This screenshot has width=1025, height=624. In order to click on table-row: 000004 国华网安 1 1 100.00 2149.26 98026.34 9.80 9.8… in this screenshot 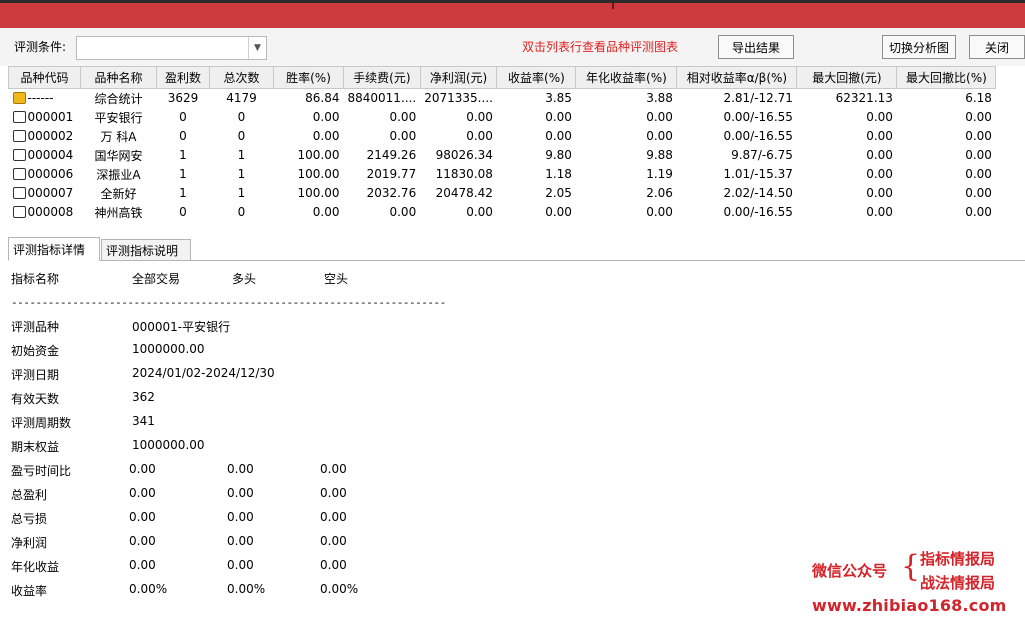, I will do `click(502, 155)`.